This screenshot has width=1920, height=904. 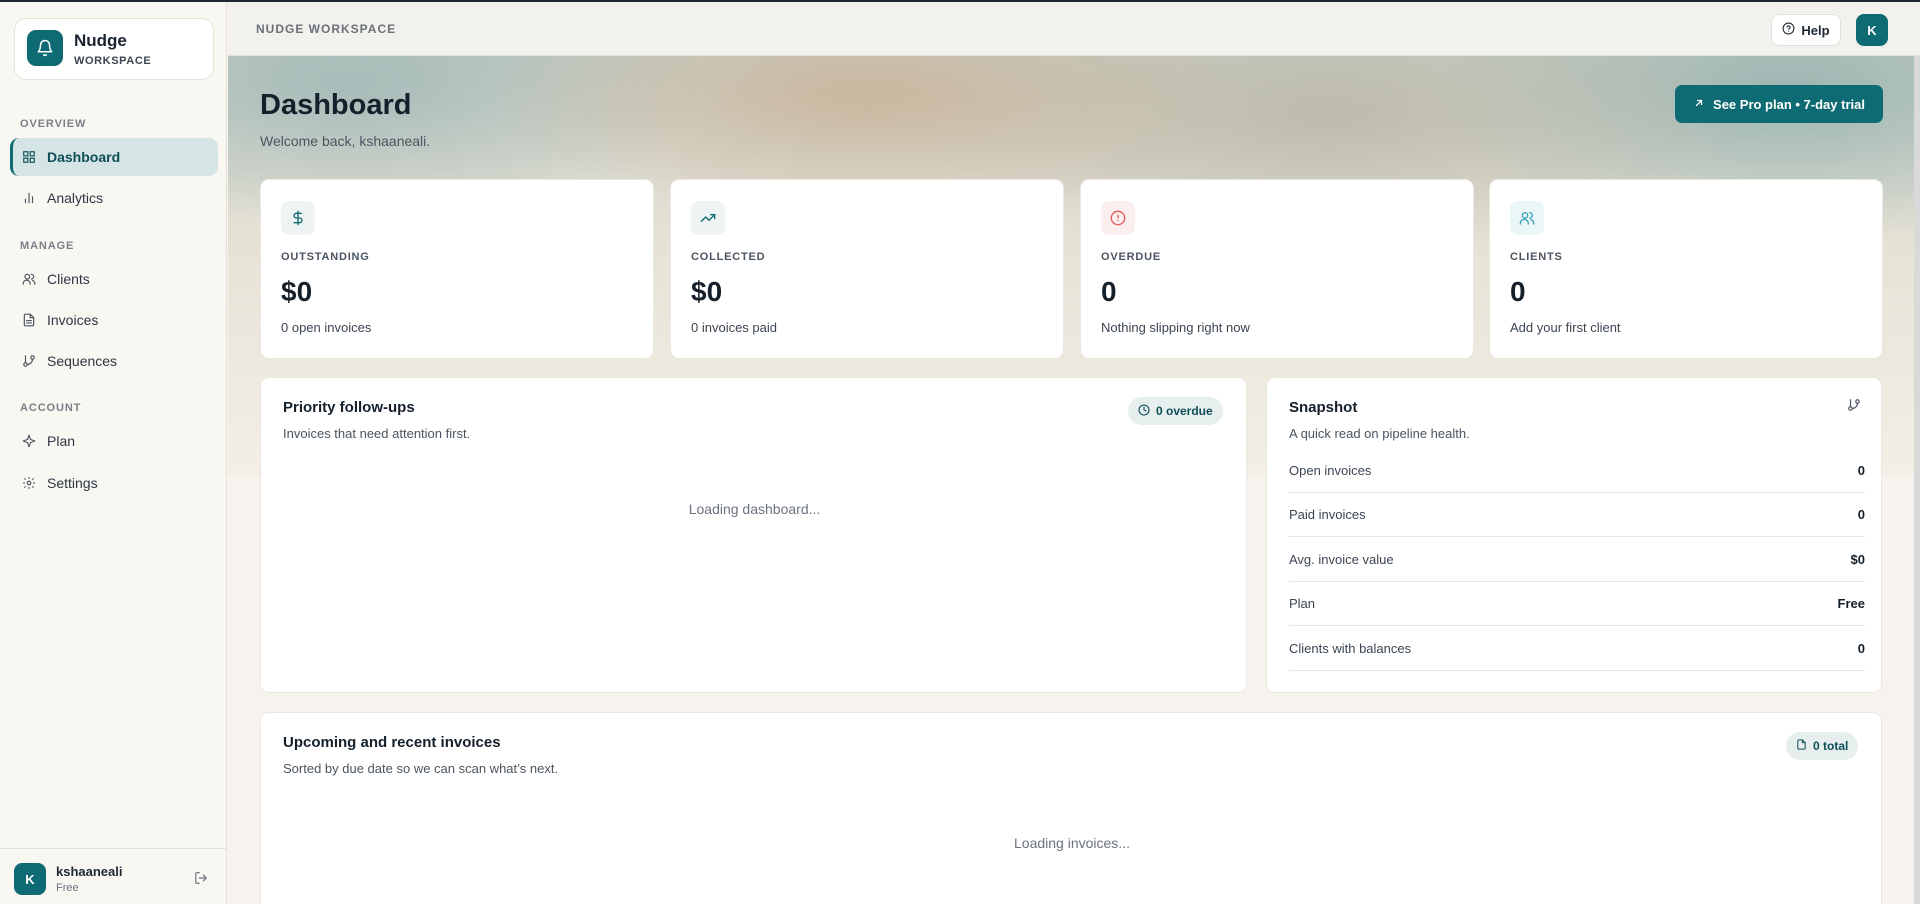 I want to click on overdue-badge: 0 overdue, so click(x=1175, y=411).